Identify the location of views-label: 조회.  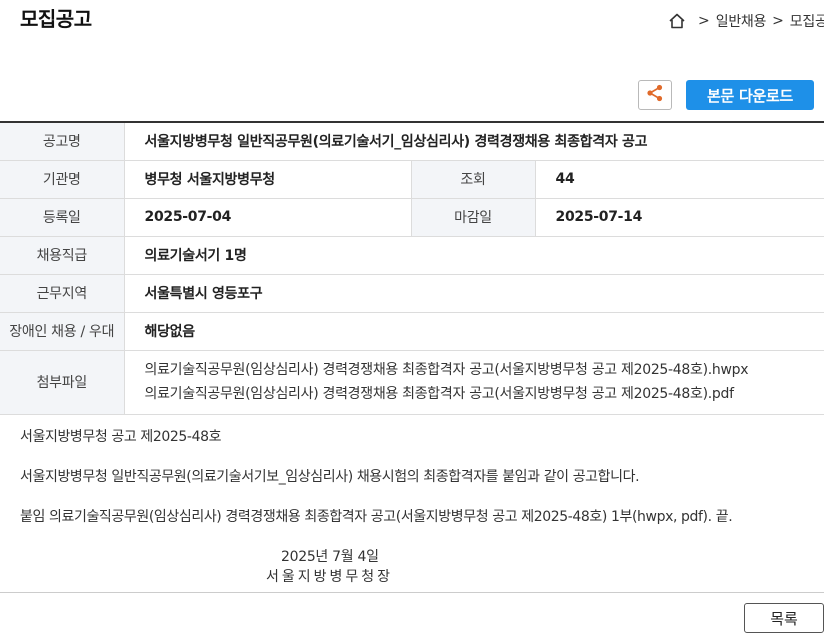
(473, 179).